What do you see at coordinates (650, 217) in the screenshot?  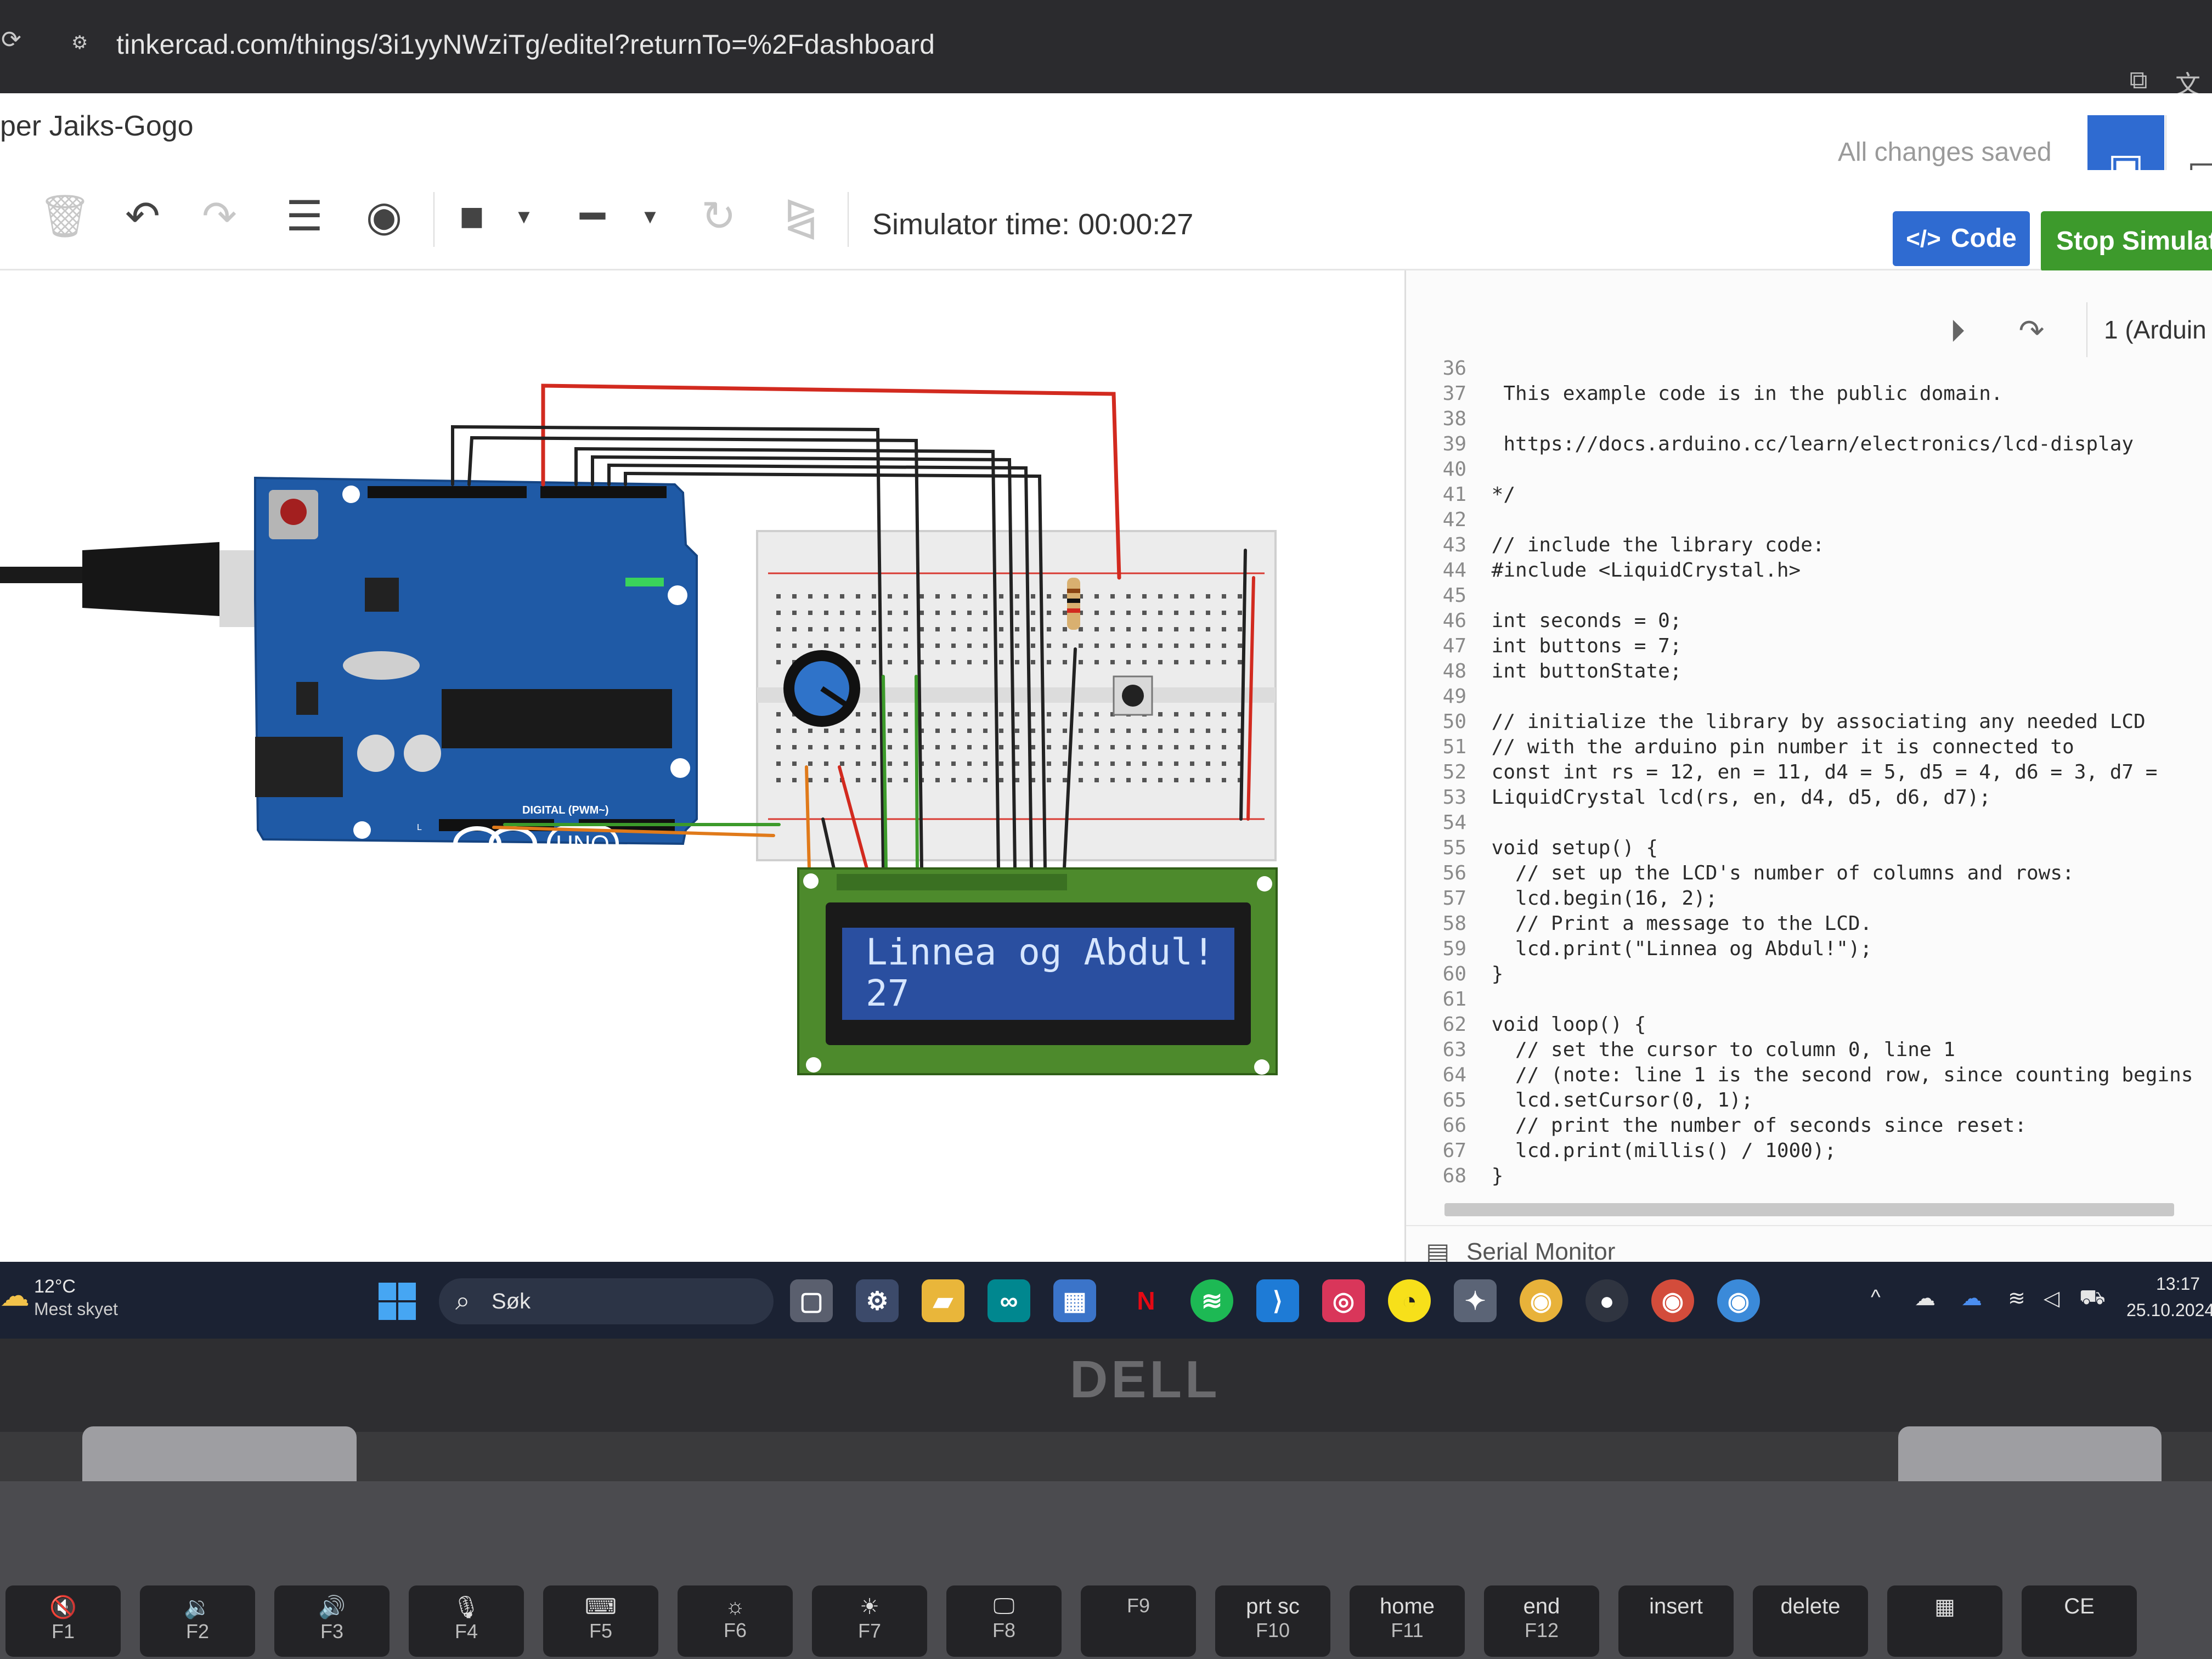 I see `wire-type-dropdown-icon: ▼` at bounding box center [650, 217].